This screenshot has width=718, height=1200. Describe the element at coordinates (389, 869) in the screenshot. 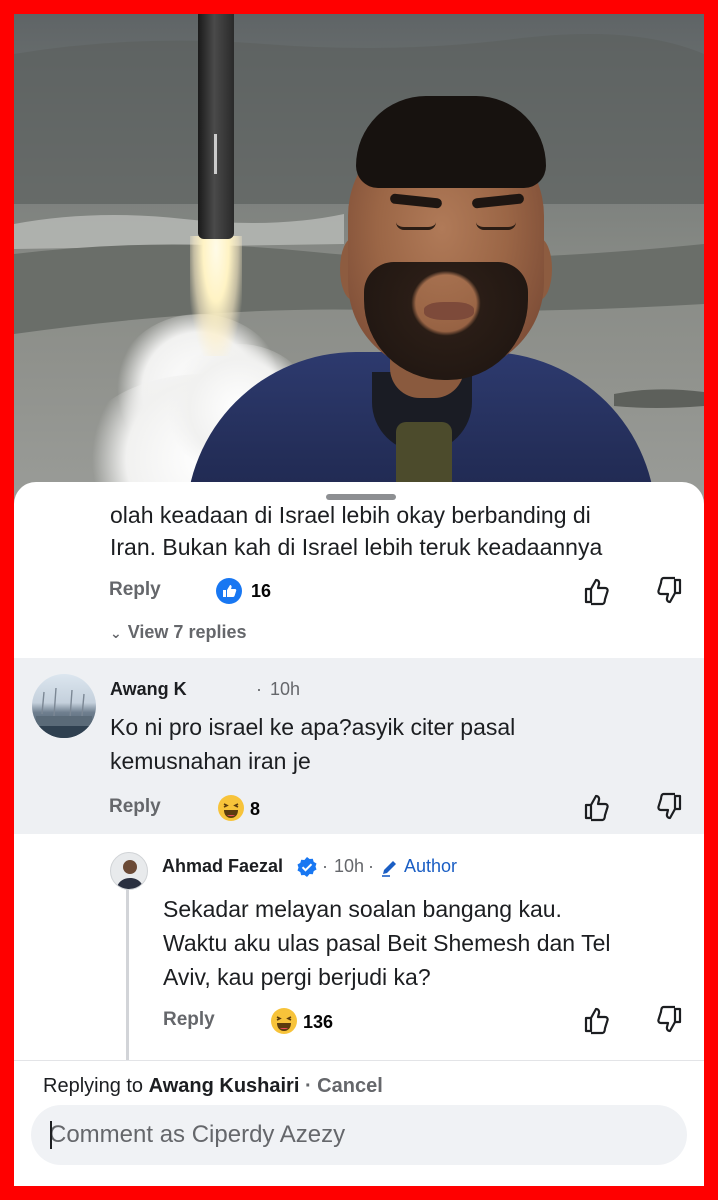

I see `pencil-icon` at that location.